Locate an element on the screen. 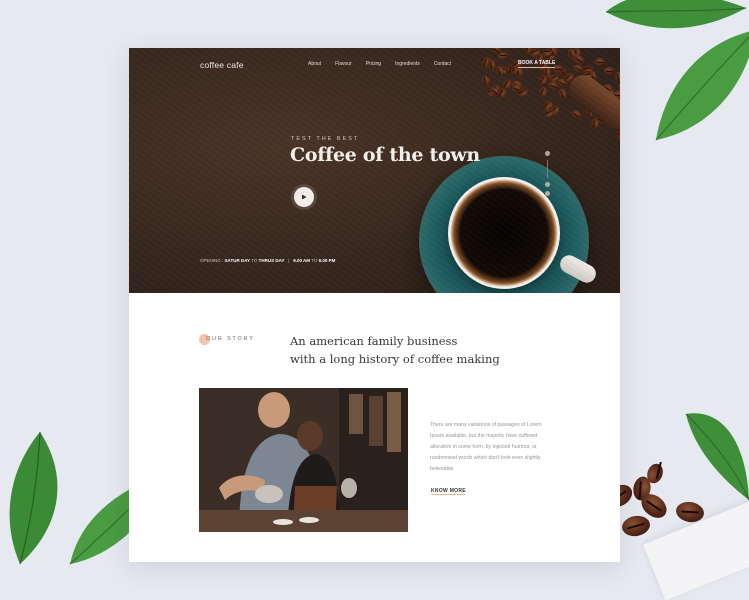 This screenshot has width=749, height=600. hero-title: Coffee of the town is located at coordinates (385, 155).